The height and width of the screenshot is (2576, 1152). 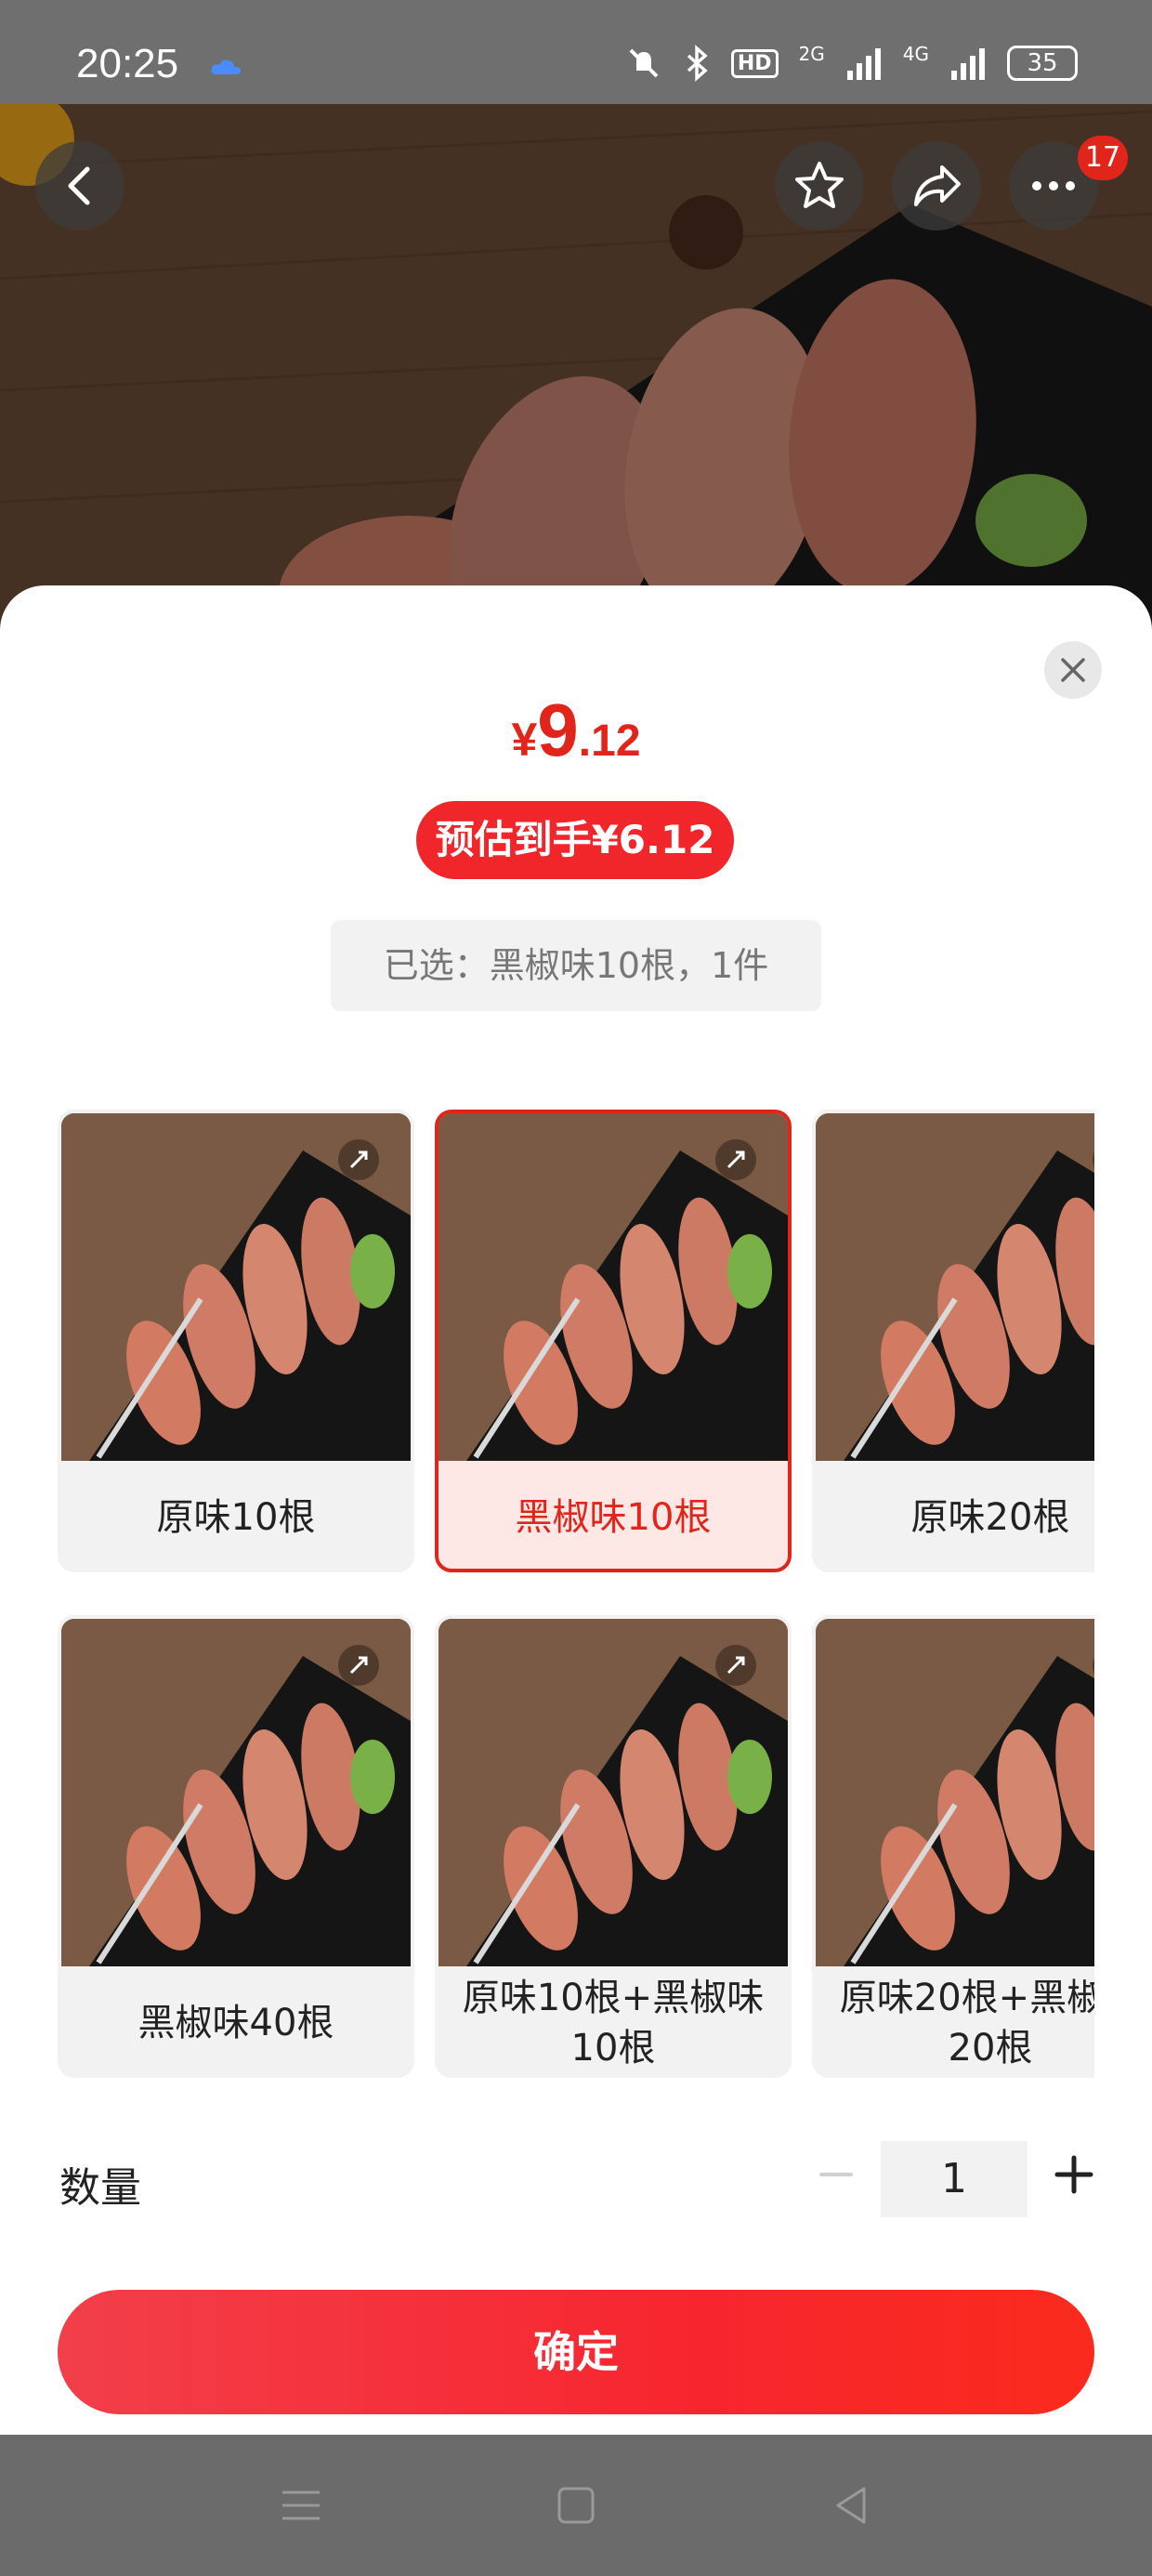 What do you see at coordinates (576, 52) in the screenshot?
I see `status-bar: 20:25 HD 2G 4G 35` at bounding box center [576, 52].